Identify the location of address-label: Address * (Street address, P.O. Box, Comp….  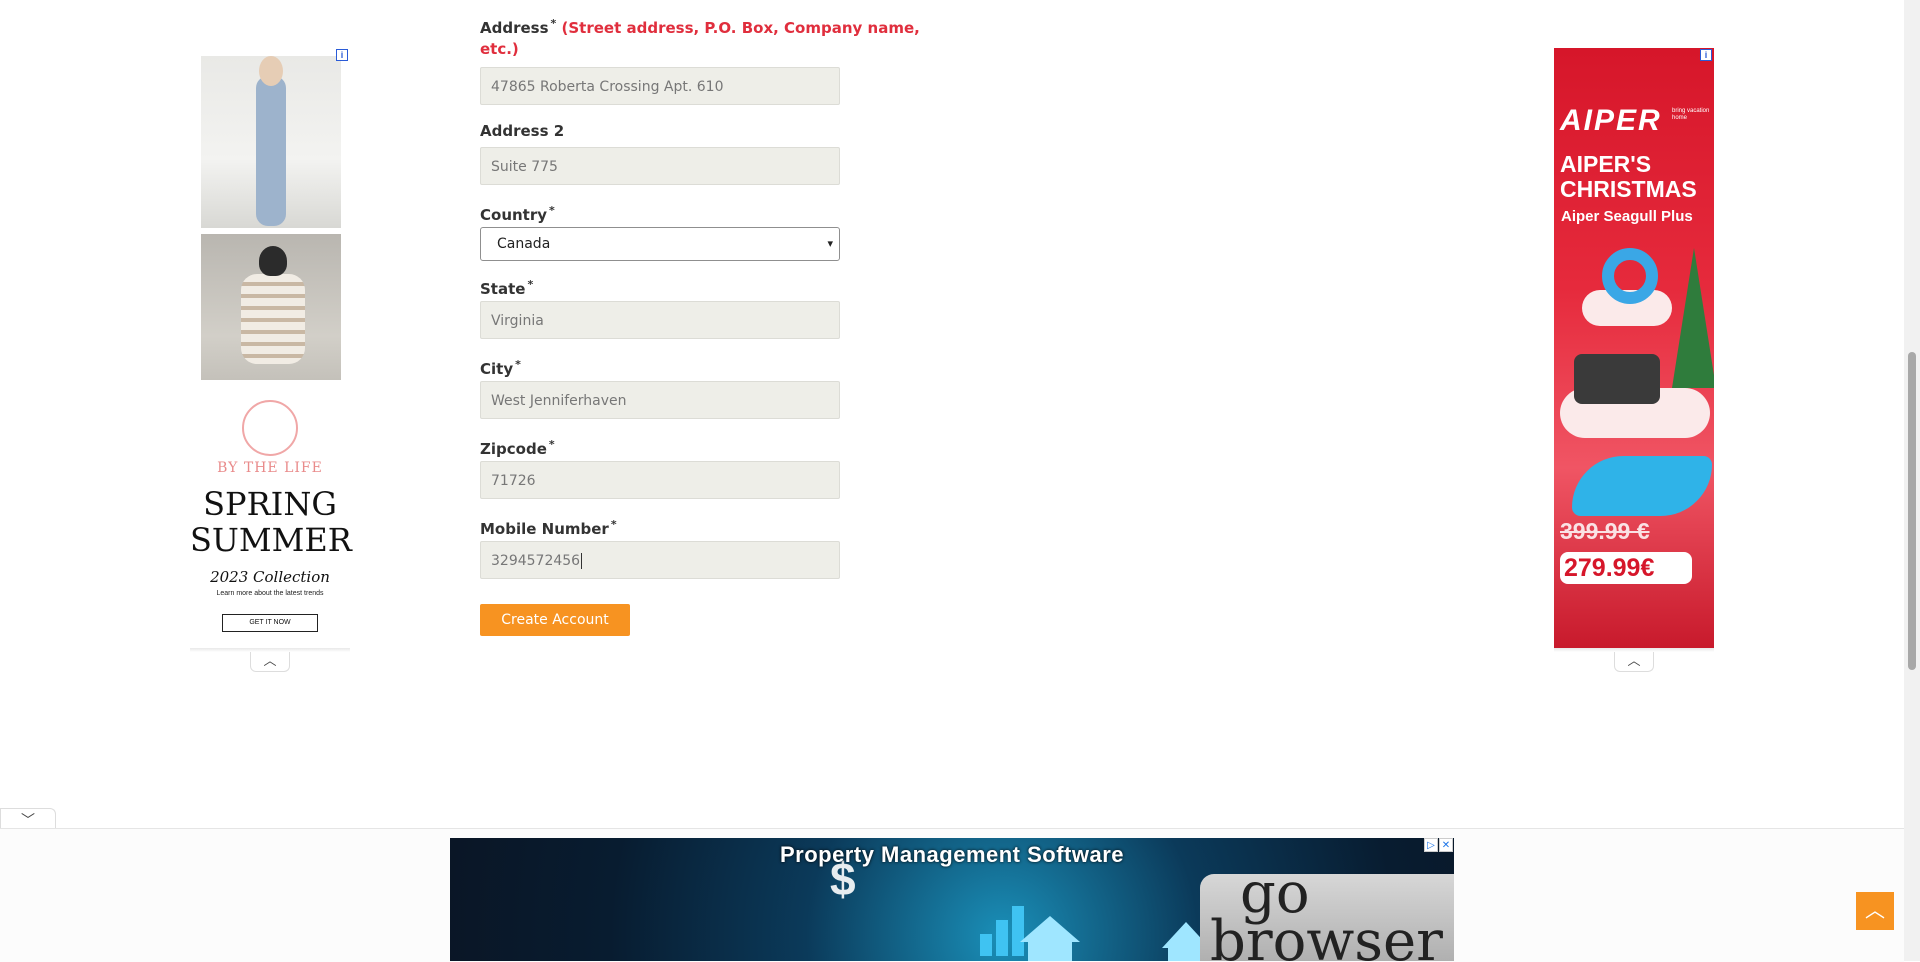
(700, 26).